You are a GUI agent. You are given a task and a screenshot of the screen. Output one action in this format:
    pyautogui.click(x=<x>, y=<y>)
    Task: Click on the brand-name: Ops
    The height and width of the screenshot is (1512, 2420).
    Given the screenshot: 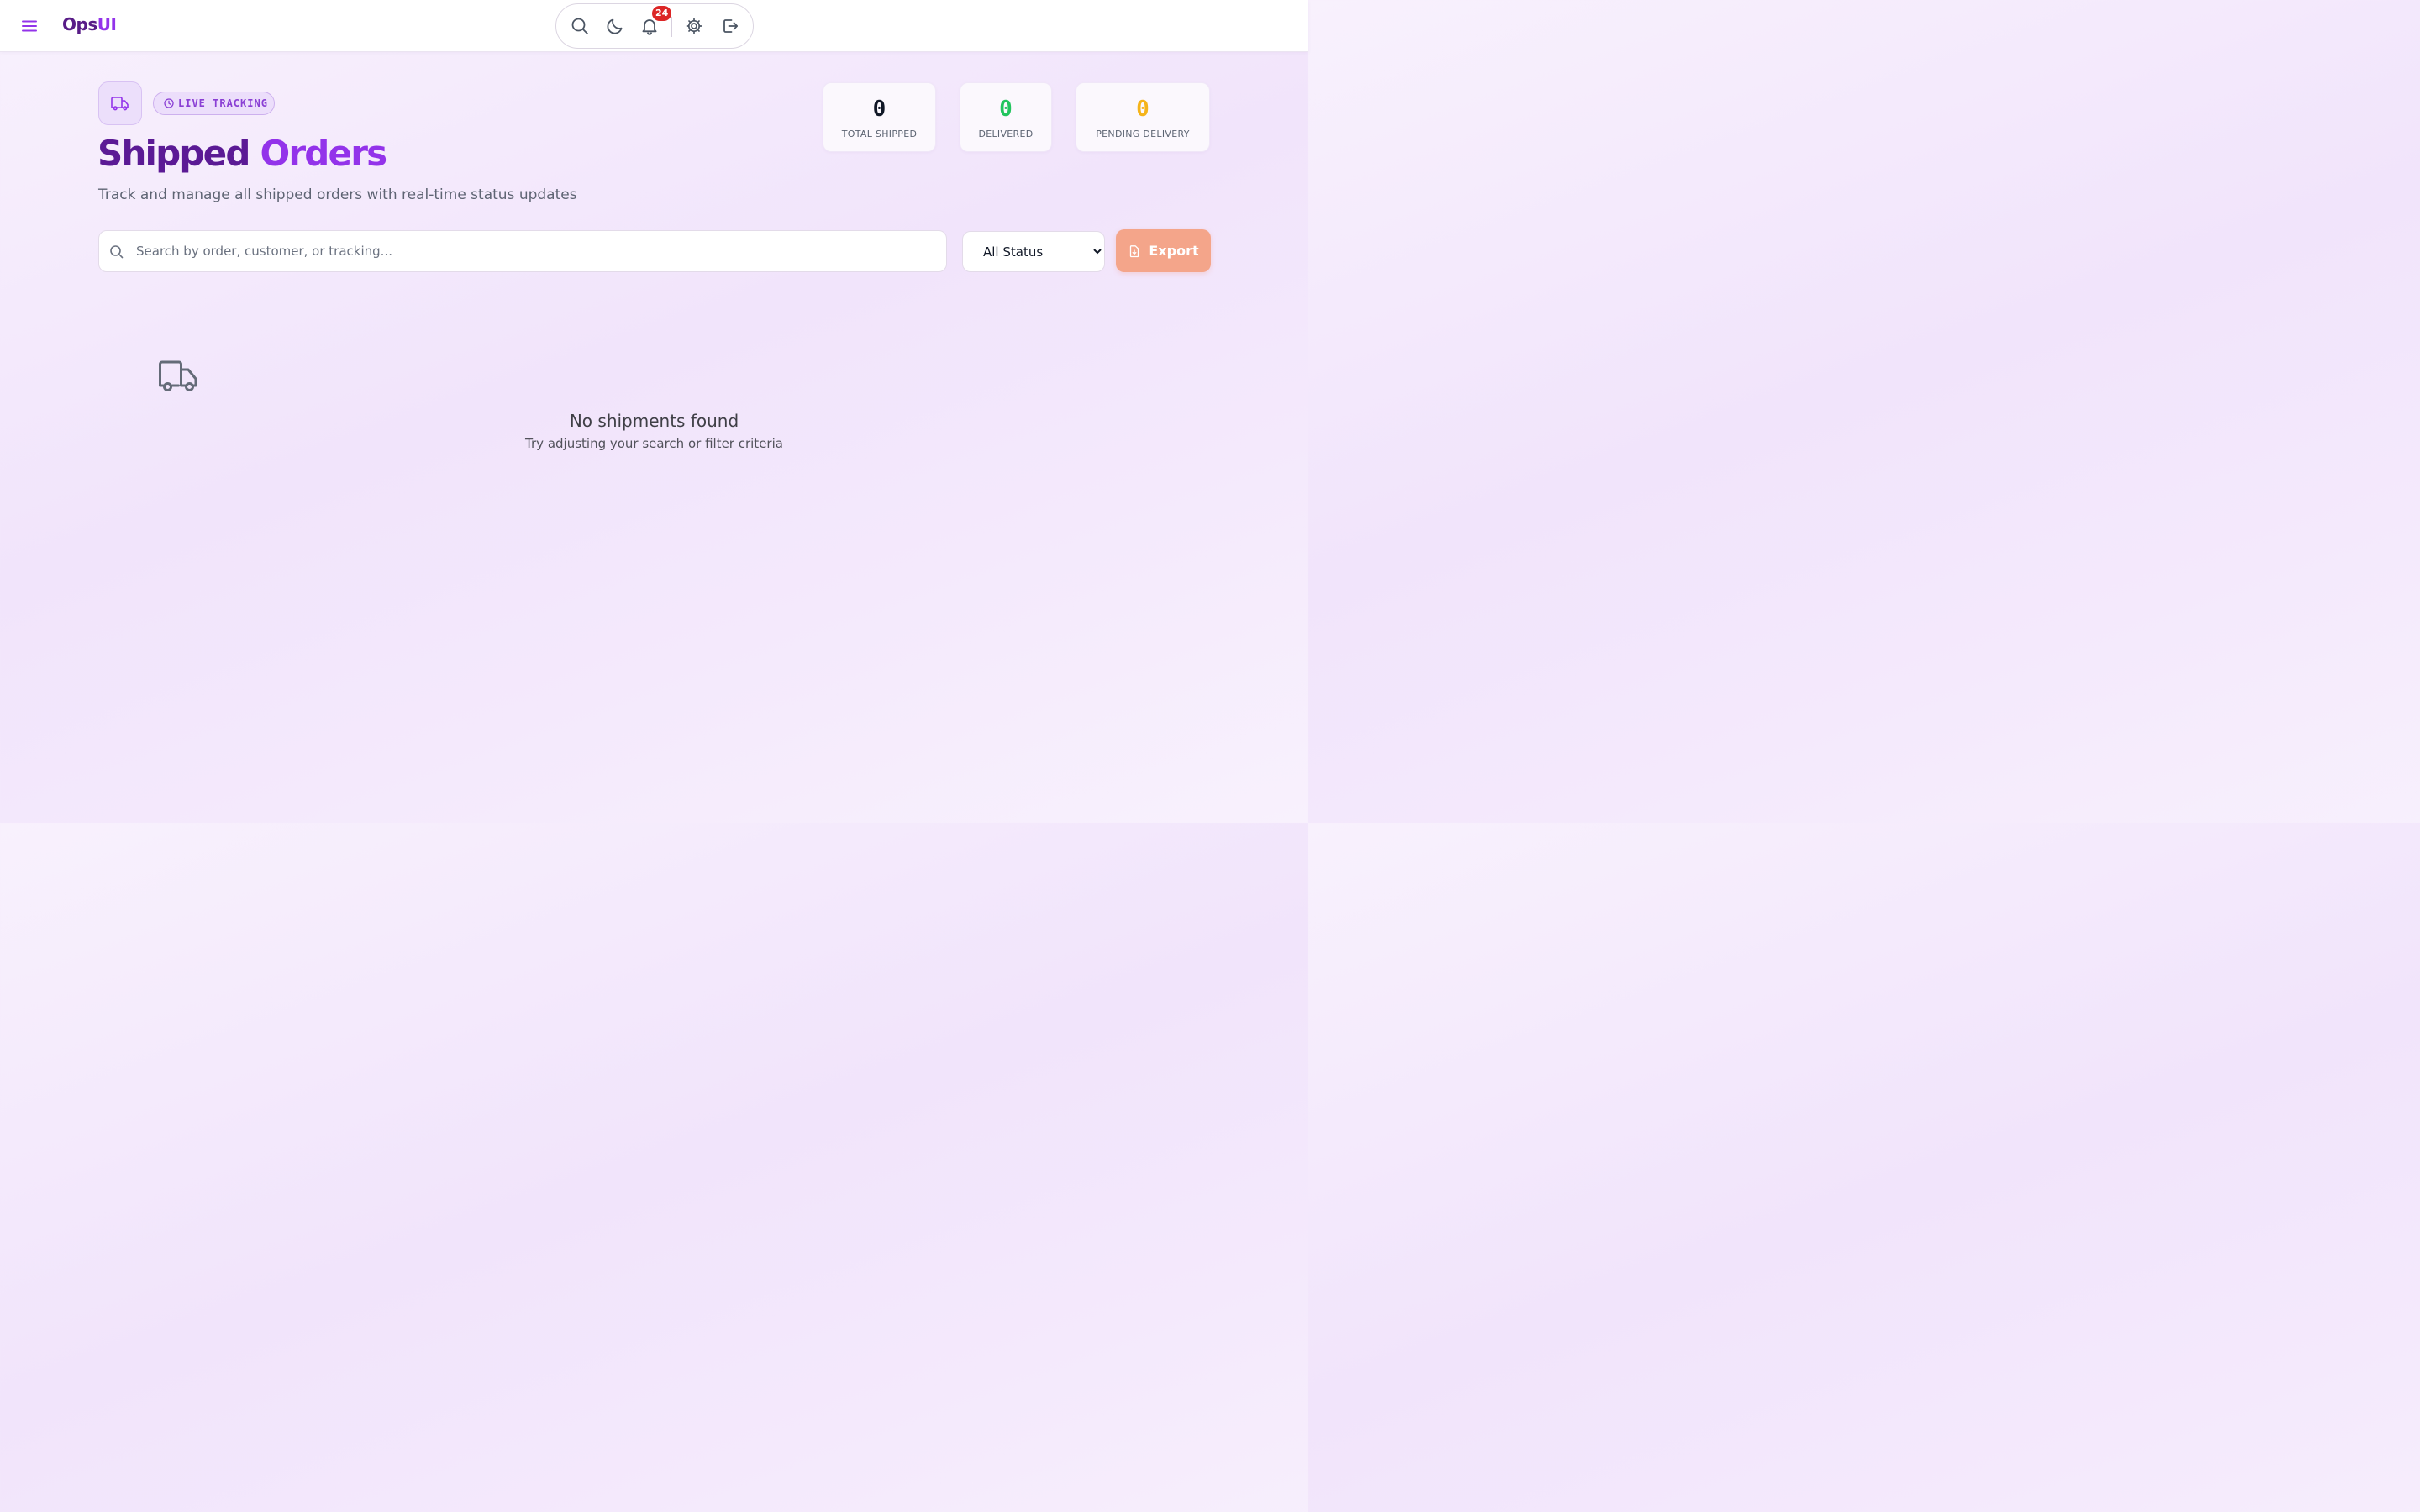 What is the action you would take?
    pyautogui.click(x=79, y=24)
    